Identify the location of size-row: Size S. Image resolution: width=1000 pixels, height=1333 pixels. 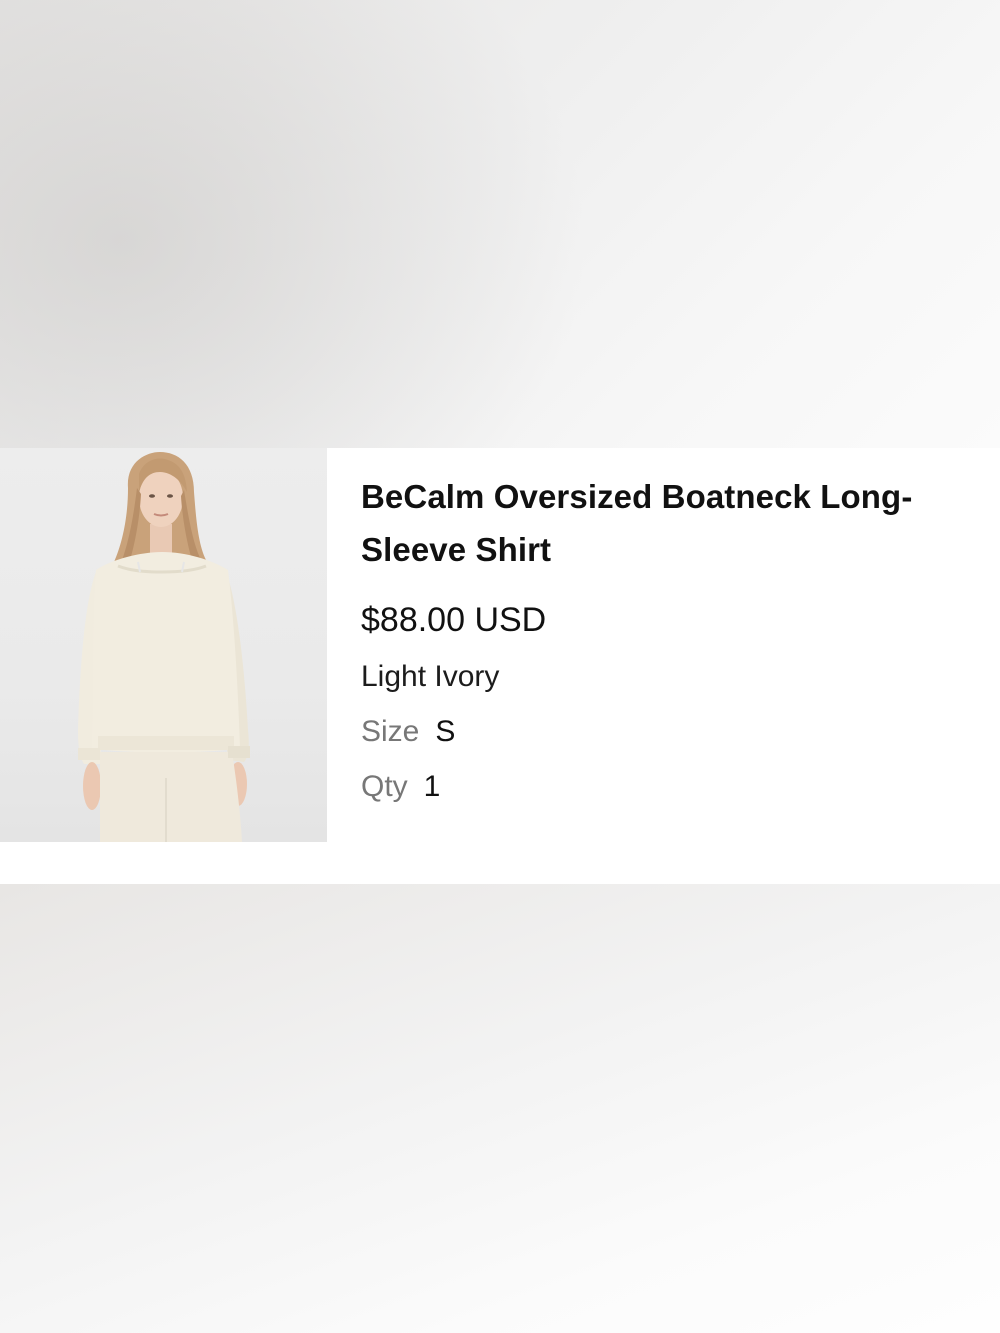
(671, 732).